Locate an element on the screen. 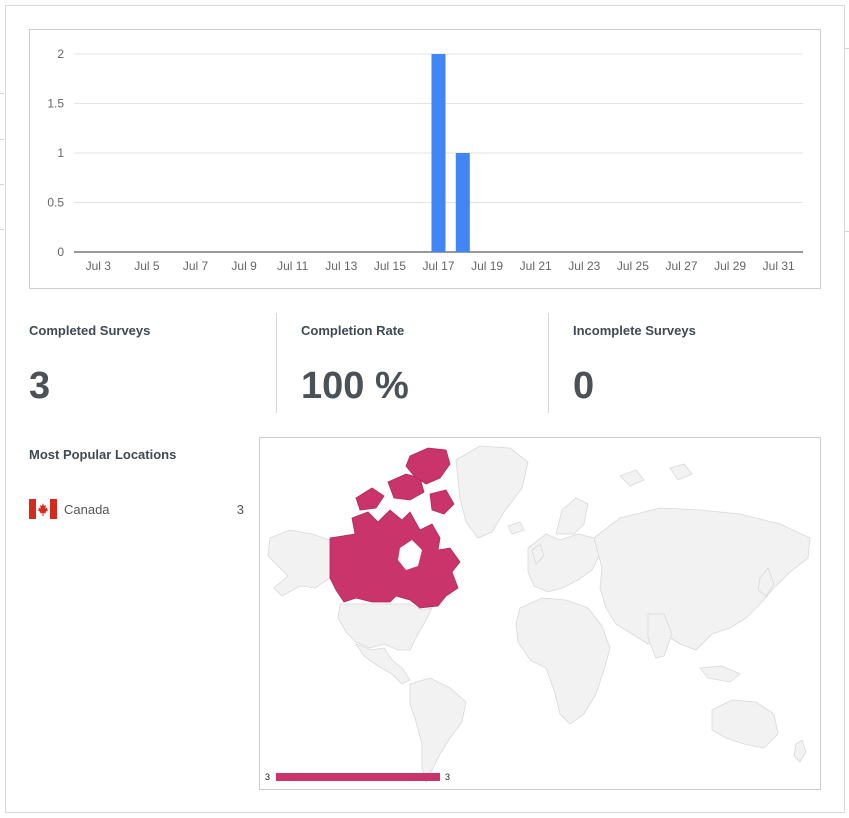 The image size is (849, 818). x-tick-label: Jul 25 is located at coordinates (633, 266).